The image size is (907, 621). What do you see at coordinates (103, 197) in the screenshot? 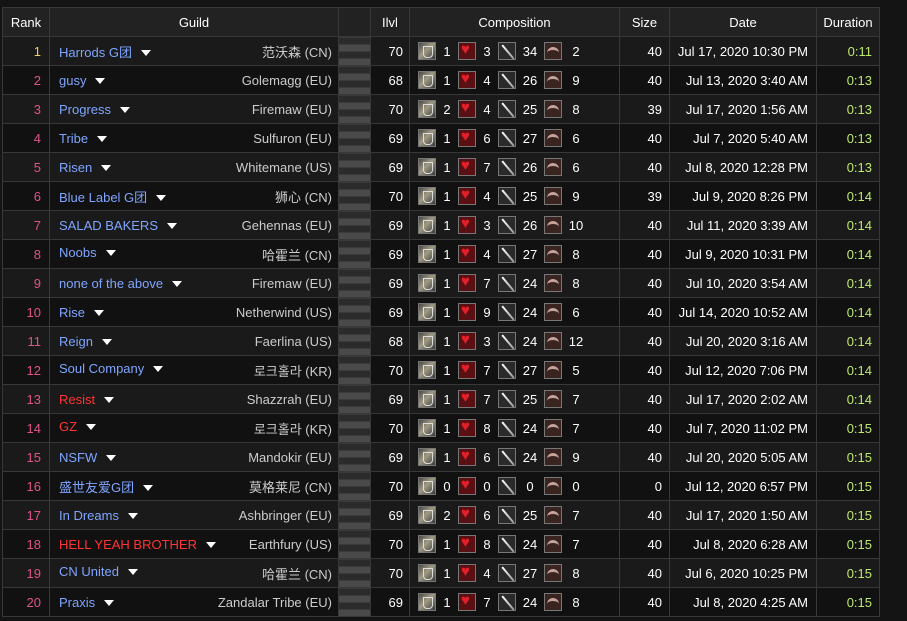
I see `guild-name-link: Blue Label G团` at bounding box center [103, 197].